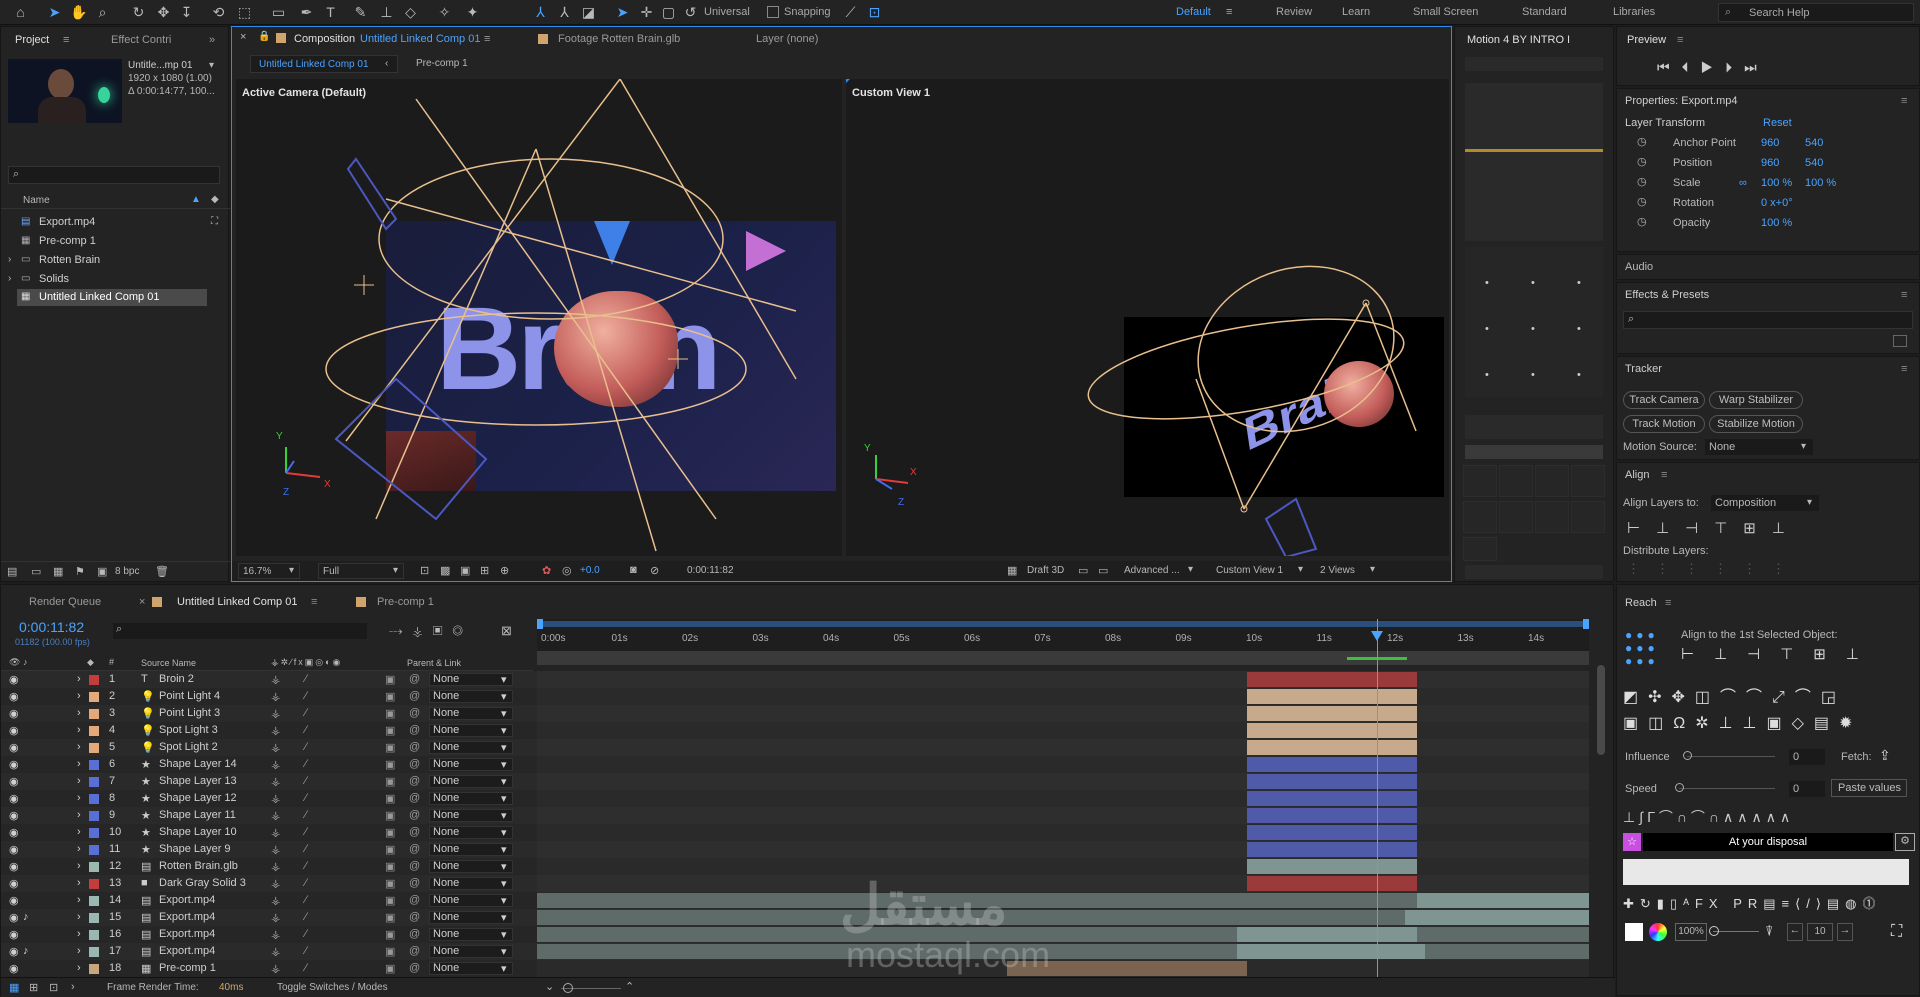 This screenshot has width=1920, height=997. I want to click on tracker-title: Tracker, so click(1643, 369).